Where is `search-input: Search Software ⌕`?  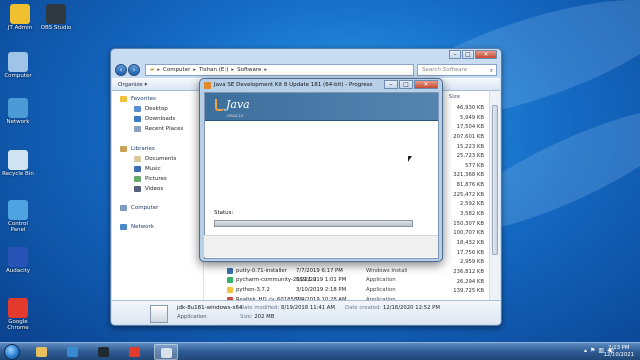
search-input: Search Software ⌕ is located at coordinates (457, 69).